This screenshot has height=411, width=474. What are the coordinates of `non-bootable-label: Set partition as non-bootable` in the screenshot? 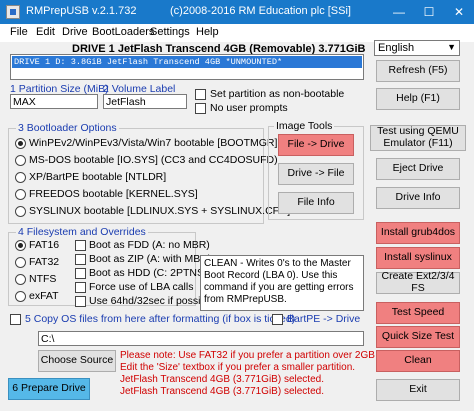 It's located at (277, 94).